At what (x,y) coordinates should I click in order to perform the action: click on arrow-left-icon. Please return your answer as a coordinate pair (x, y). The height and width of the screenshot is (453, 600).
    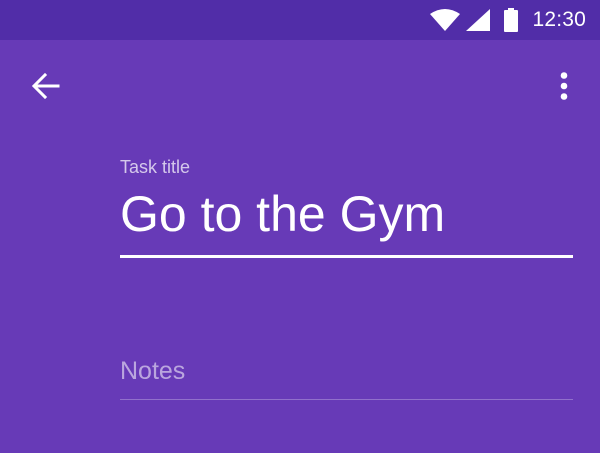
    Looking at the image, I should click on (45, 88).